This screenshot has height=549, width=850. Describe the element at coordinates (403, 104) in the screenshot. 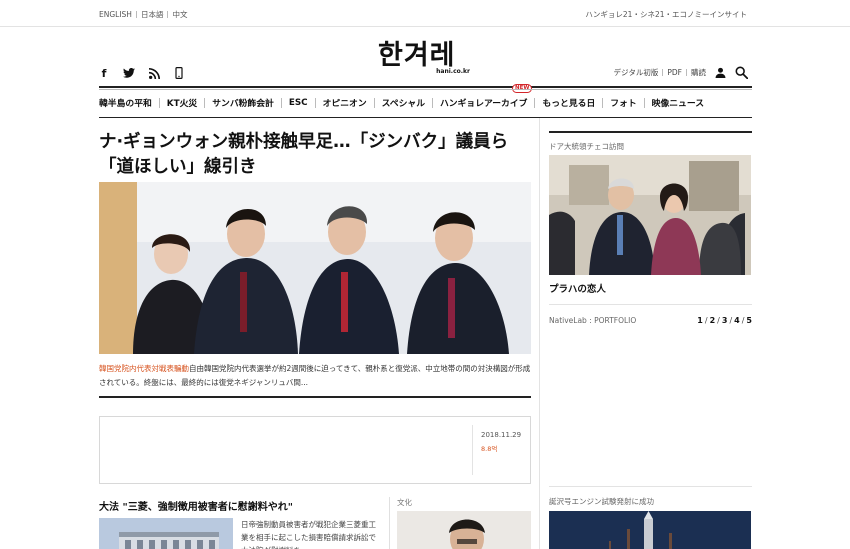

I see `nav-item-label: スペシャル` at that location.